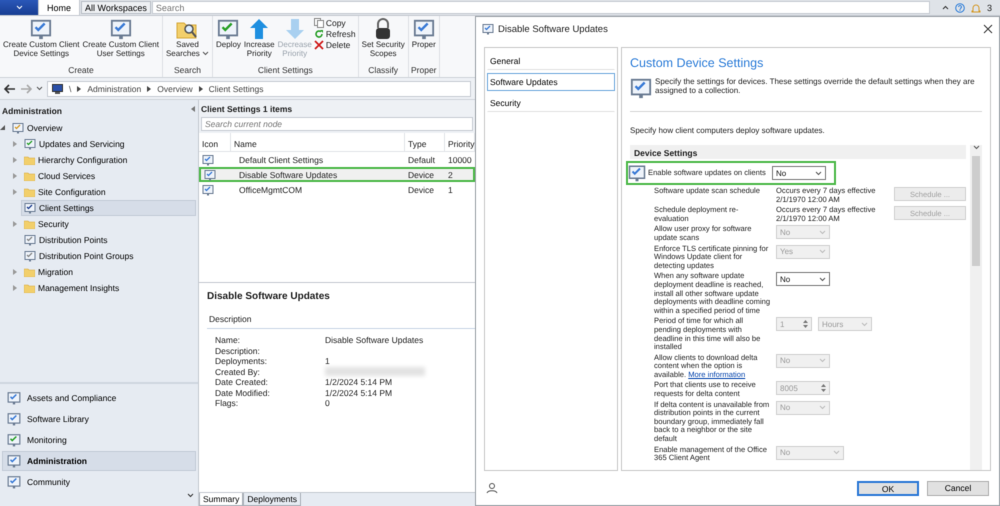 This screenshot has height=506, width=1000. Describe the element at coordinates (335, 34) in the screenshot. I see `ribbon-small-button: Refresh` at that location.